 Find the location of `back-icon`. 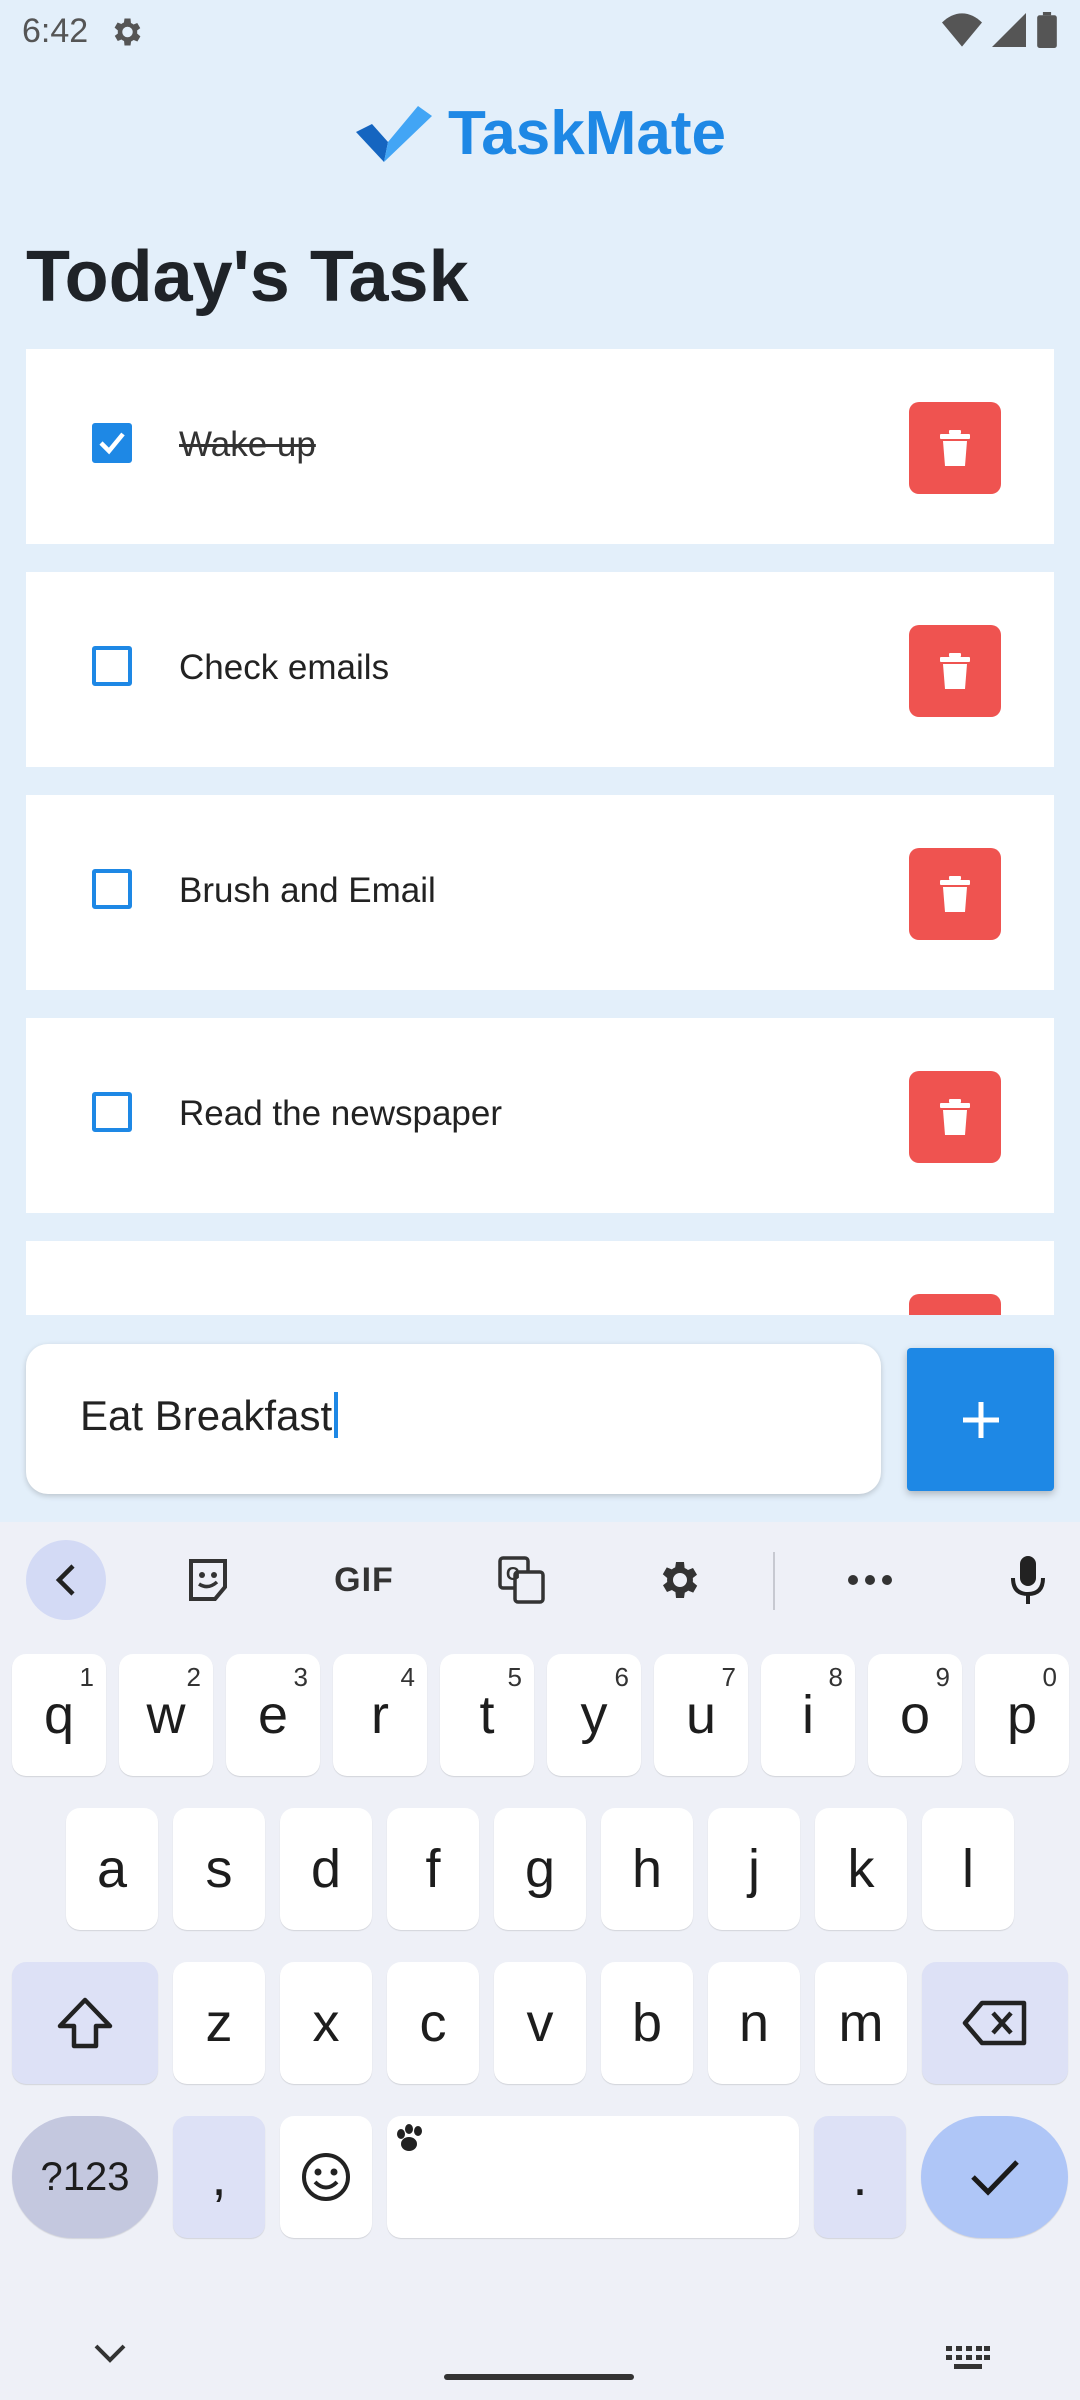

back-icon is located at coordinates (65, 1580).